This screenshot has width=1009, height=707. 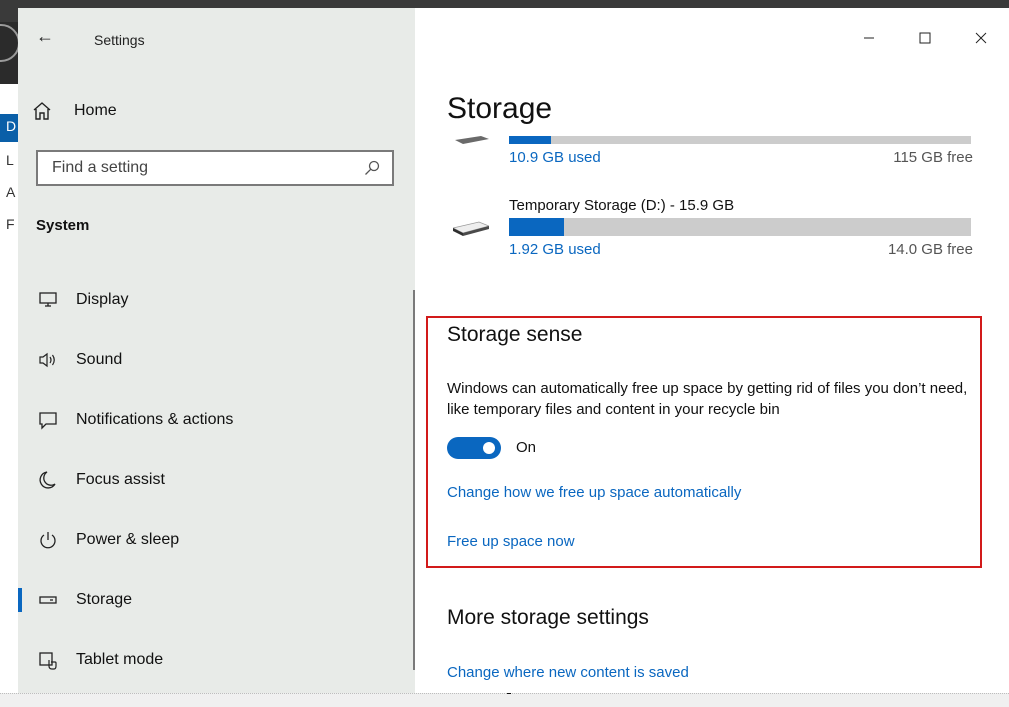 I want to click on sidebar-item-label: Display, so click(x=102, y=299).